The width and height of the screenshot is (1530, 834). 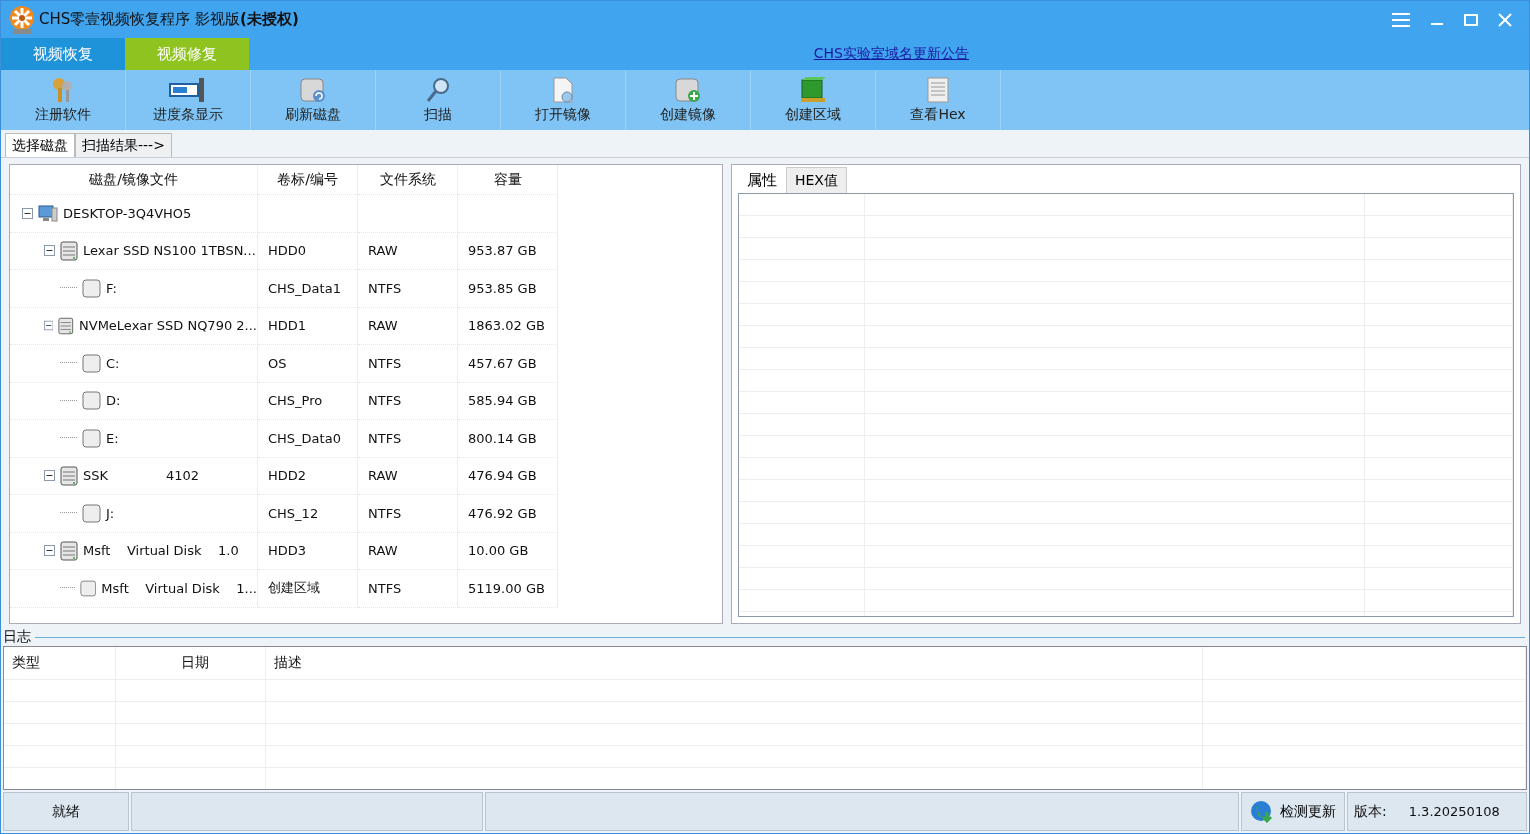 I want to click on column-header: 类型, so click(x=60, y=663).